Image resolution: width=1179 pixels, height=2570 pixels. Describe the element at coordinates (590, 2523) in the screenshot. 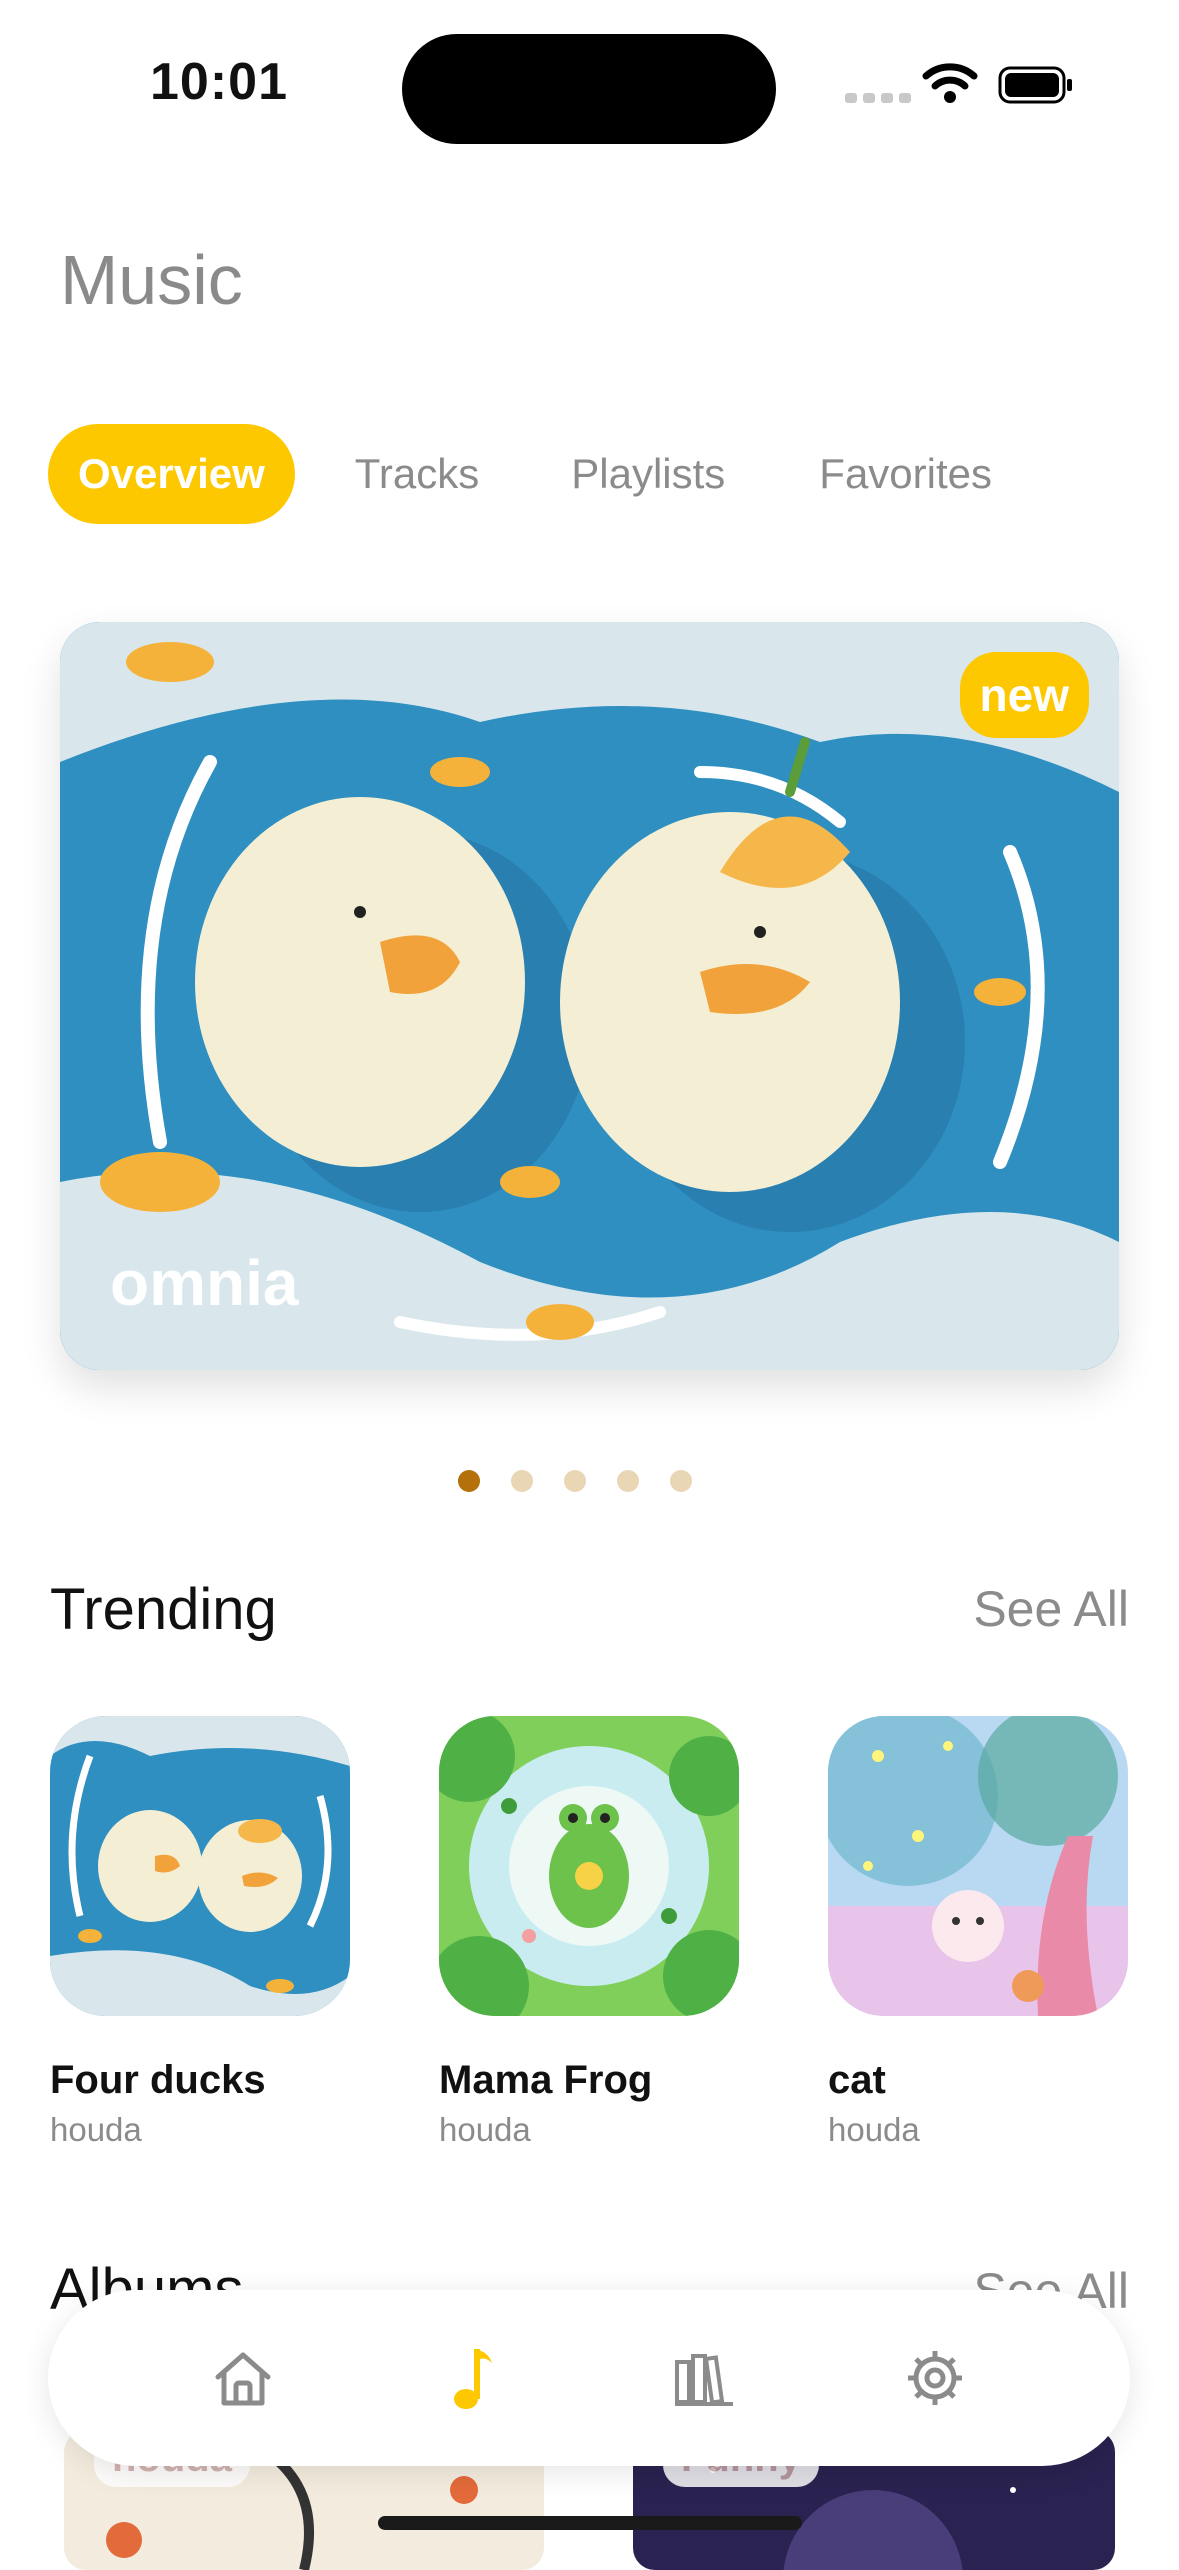

I see `home-indicator` at that location.